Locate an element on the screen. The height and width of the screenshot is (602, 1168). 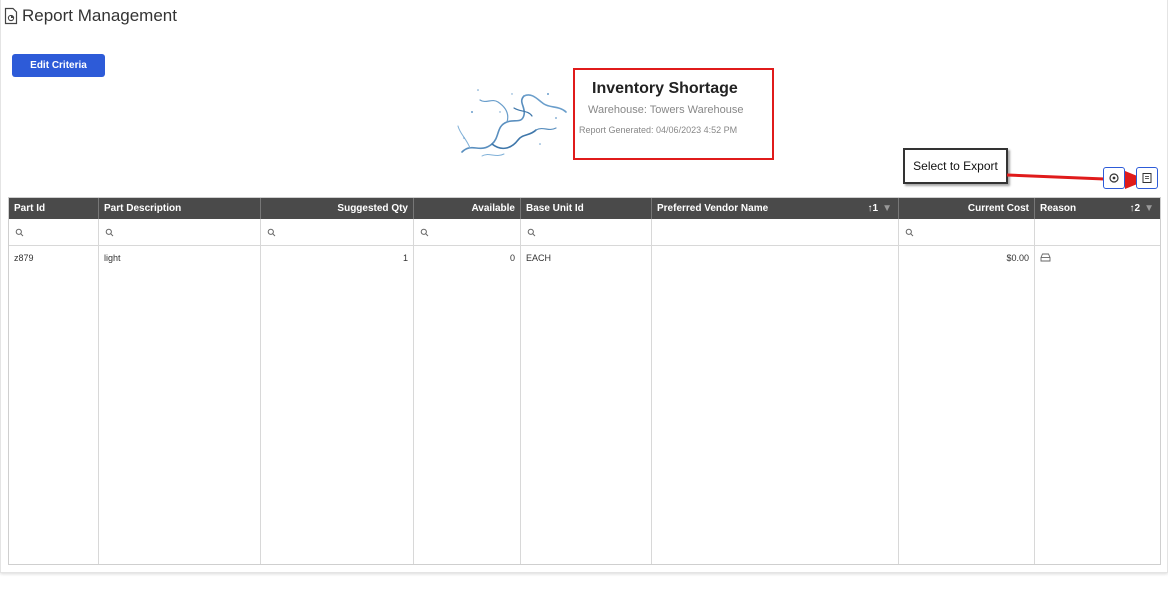
report-generated: Report Generated: 04/06/2023 4:52 PM is located at coordinates (658, 130).